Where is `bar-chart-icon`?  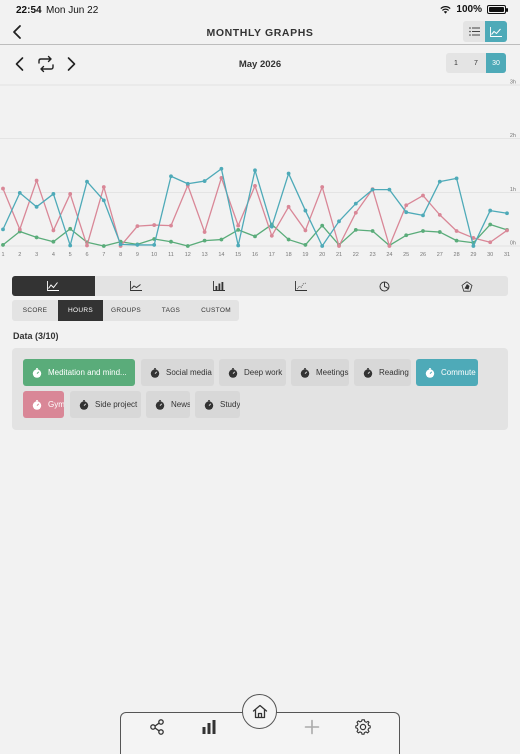 bar-chart-icon is located at coordinates (209, 727).